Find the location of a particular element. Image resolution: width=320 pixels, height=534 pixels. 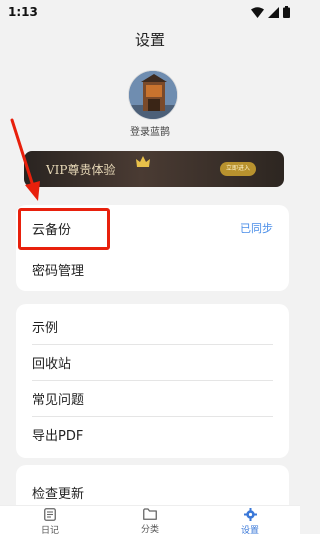

check-update-label: 检查更新 is located at coordinates (58, 494).